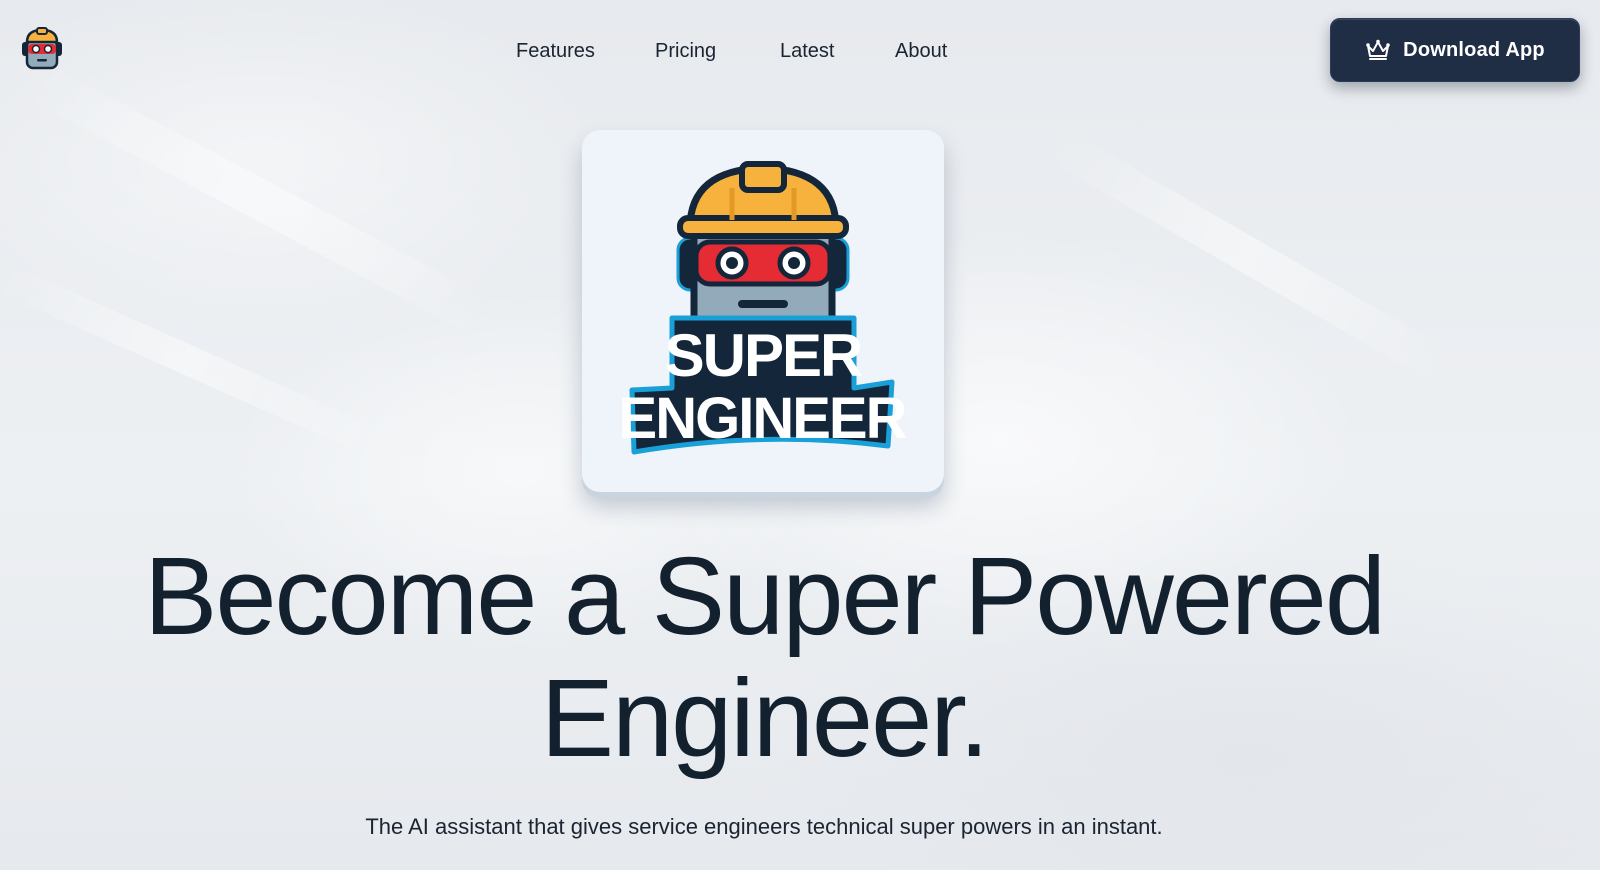 The height and width of the screenshot is (870, 1600). What do you see at coordinates (685, 51) in the screenshot?
I see `nav-pricing-link: Pricing` at bounding box center [685, 51].